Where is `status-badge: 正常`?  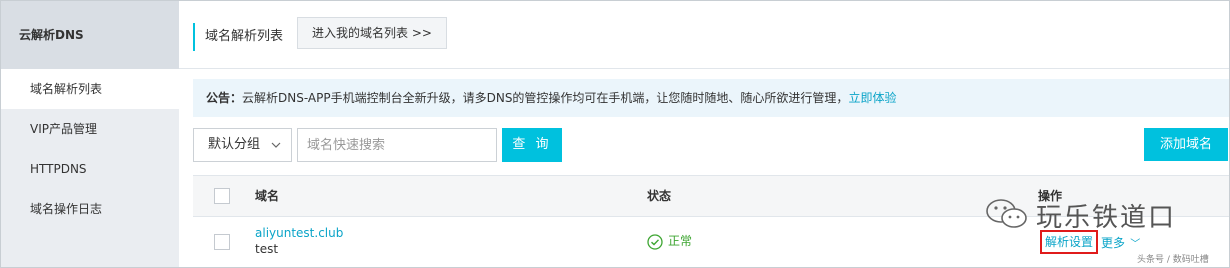
status-badge: 正常 is located at coordinates (669, 241).